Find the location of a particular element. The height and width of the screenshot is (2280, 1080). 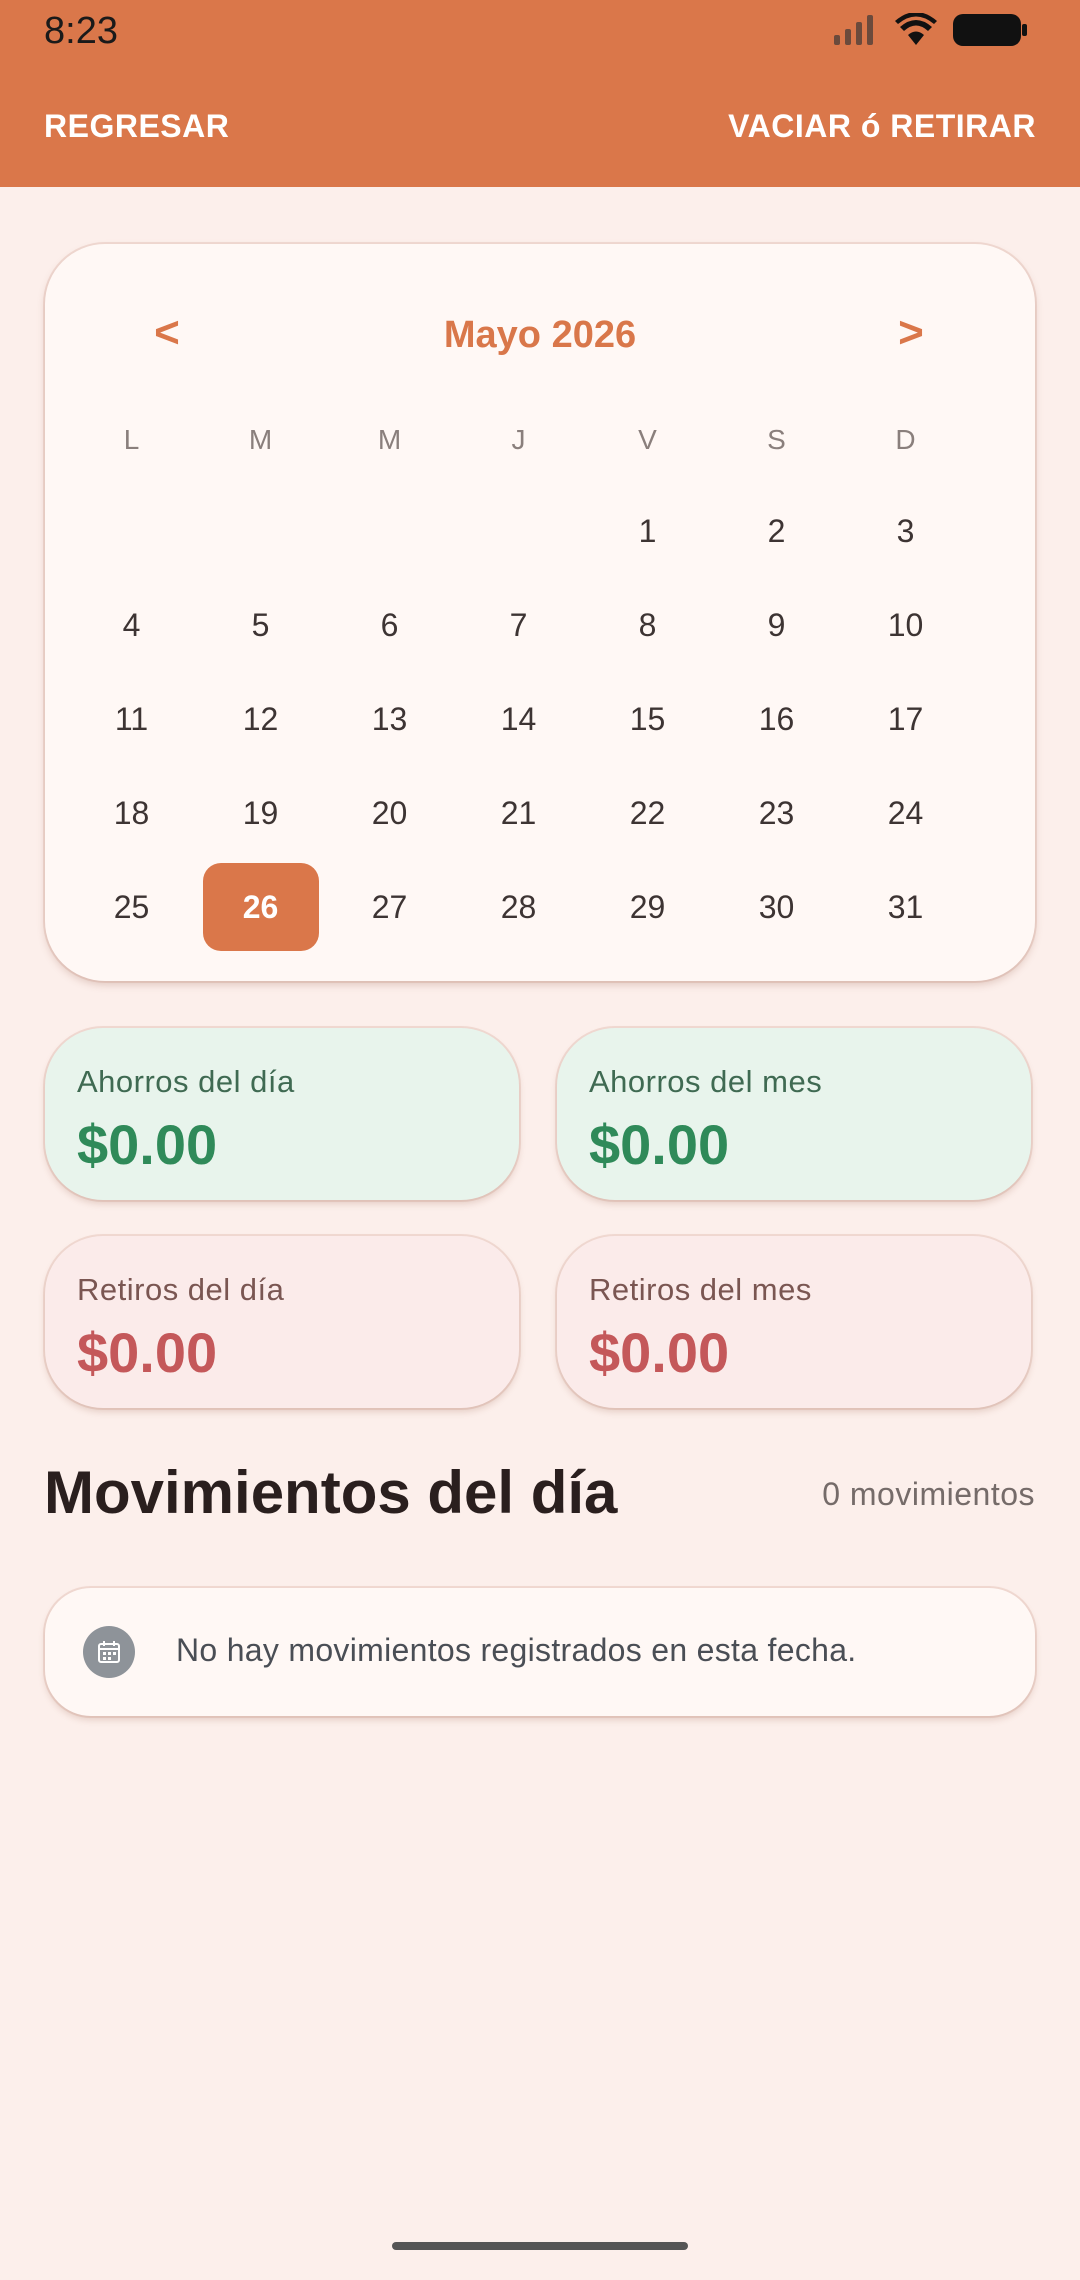

calendar-day: 23 is located at coordinates (776, 813).